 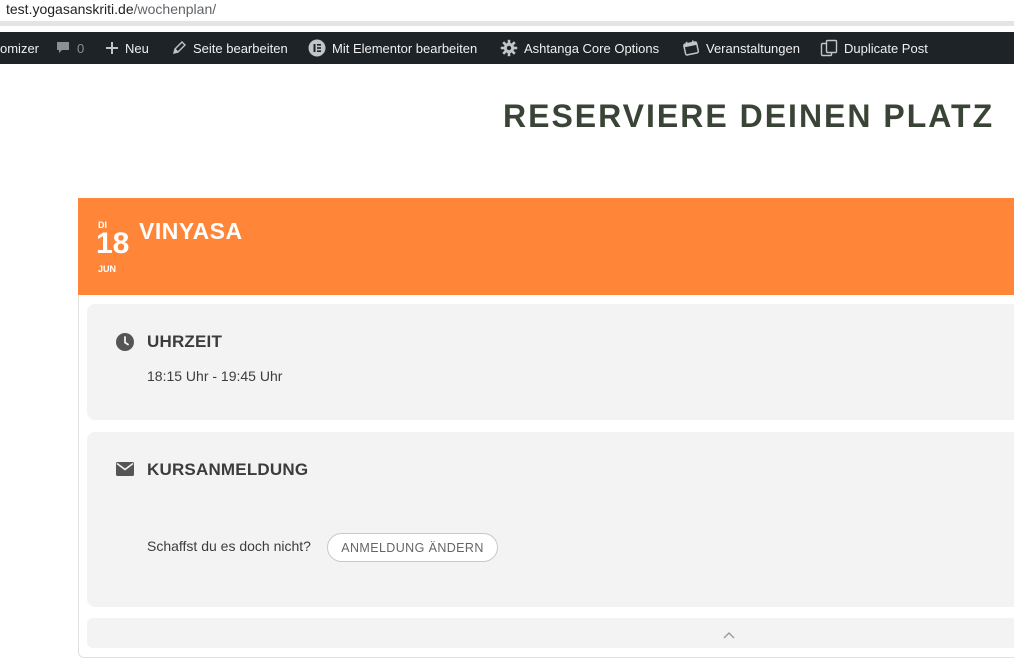 What do you see at coordinates (729, 635) in the screenshot?
I see `chevron-up-icon` at bounding box center [729, 635].